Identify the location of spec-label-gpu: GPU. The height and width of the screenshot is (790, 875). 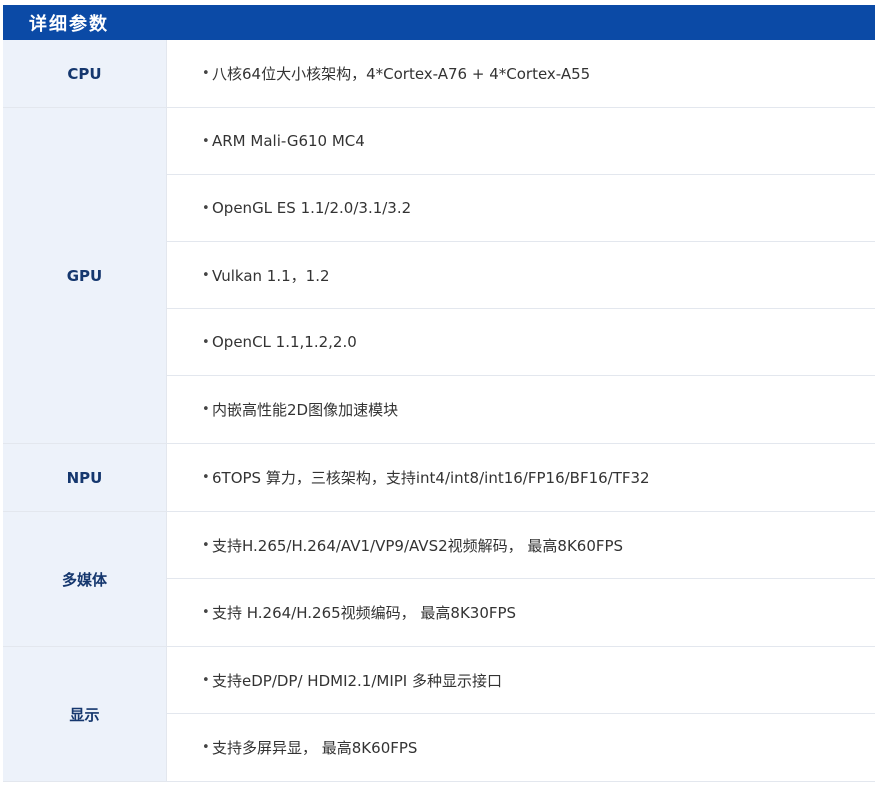
(85, 275).